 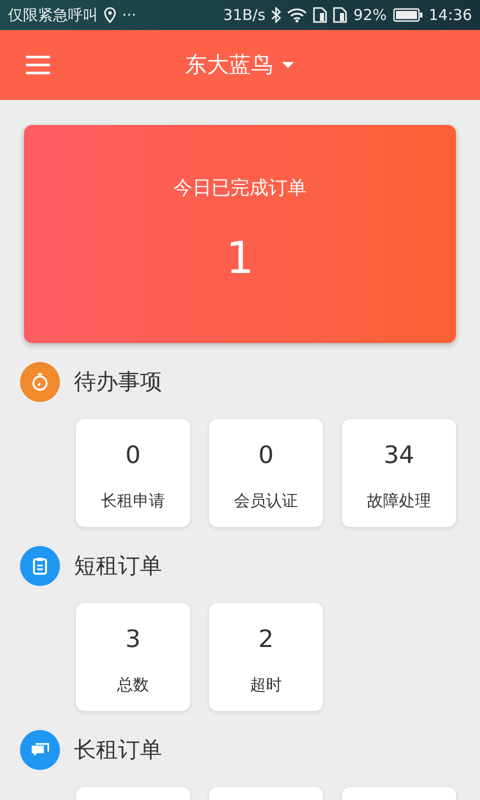 What do you see at coordinates (133, 657) in the screenshot?
I see `stat-tile: 3 总数` at bounding box center [133, 657].